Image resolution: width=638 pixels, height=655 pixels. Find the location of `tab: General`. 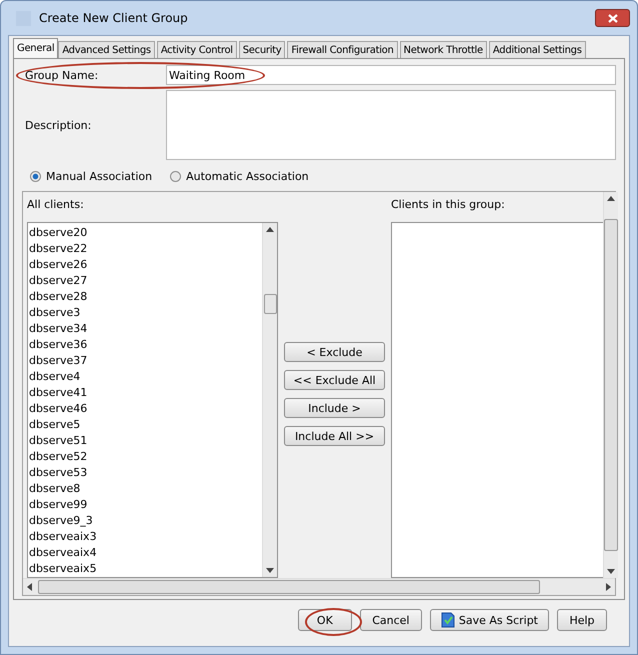

tab: General is located at coordinates (35, 48).